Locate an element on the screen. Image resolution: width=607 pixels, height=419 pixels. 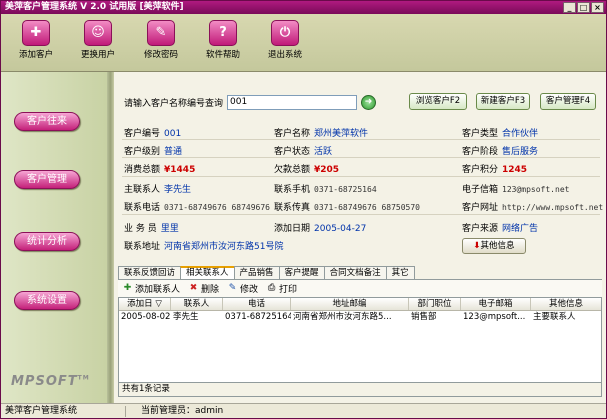
print-icon: ⎙ is located at coordinates (271, 288).